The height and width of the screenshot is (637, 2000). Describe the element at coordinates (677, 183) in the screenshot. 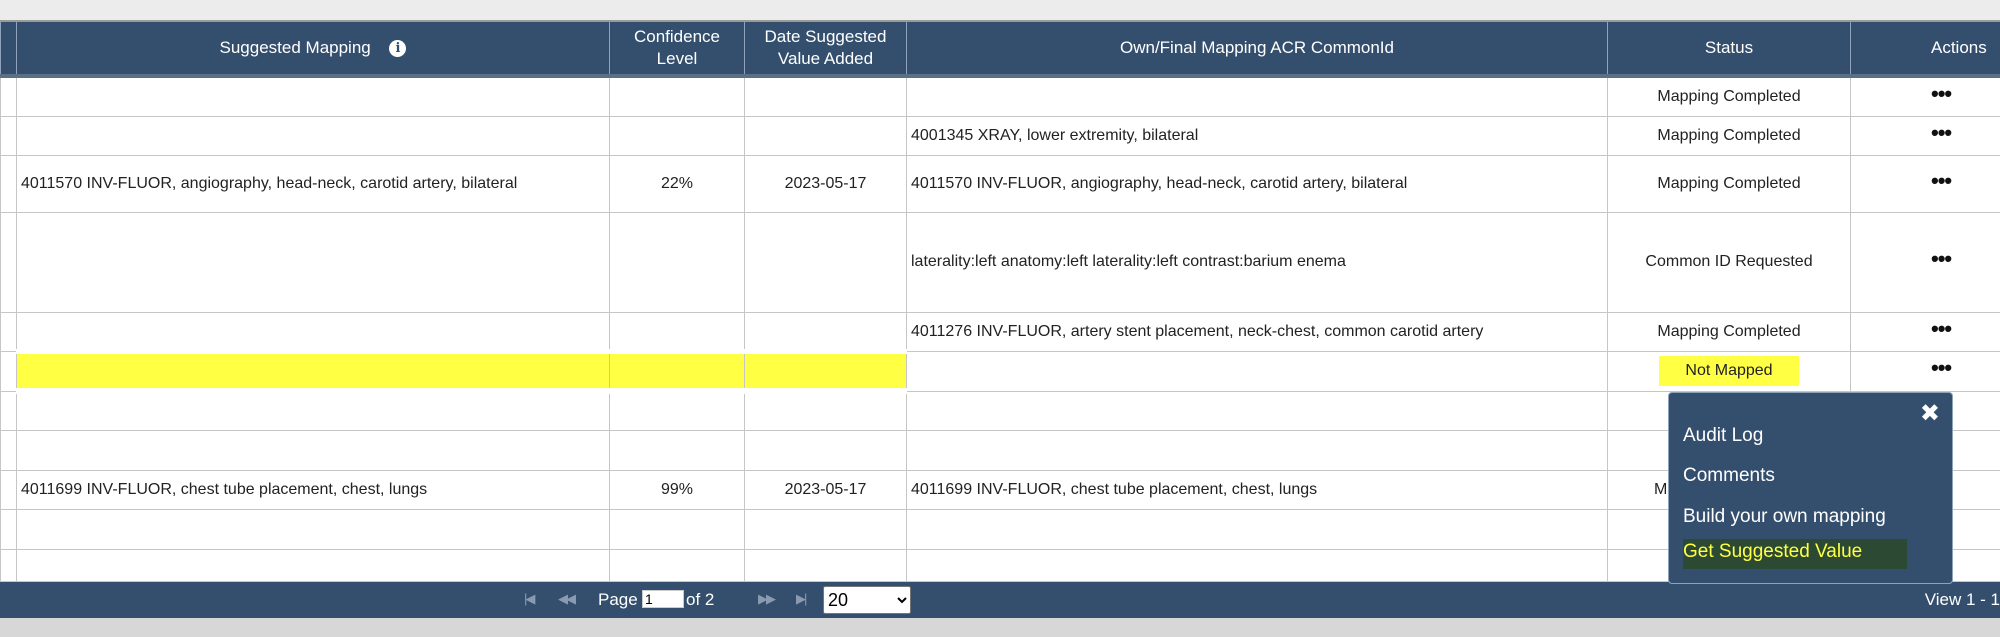

I see `confidence-cell: 22%` at that location.